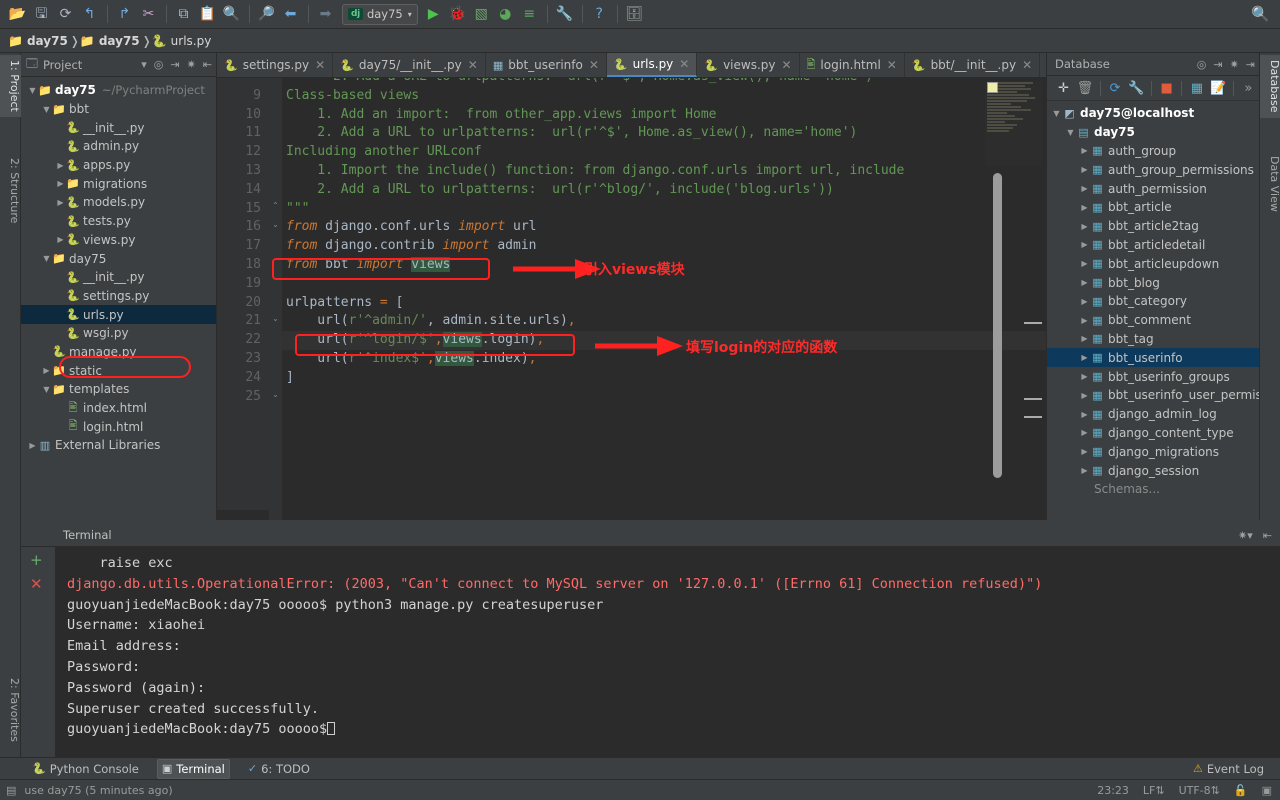  What do you see at coordinates (972, 65) in the screenshot?
I see `tab-bbt-init-py: 🐍 bbt/__init__.py ✕` at bounding box center [972, 65].